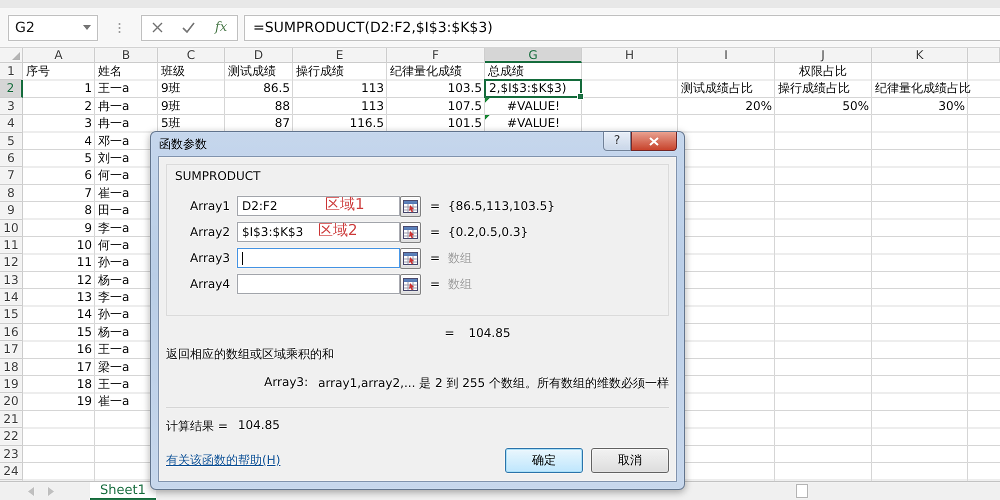 This screenshot has height=500, width=1000. Describe the element at coordinates (951, 106) in the screenshot. I see `table-cell-text: 30%` at that location.